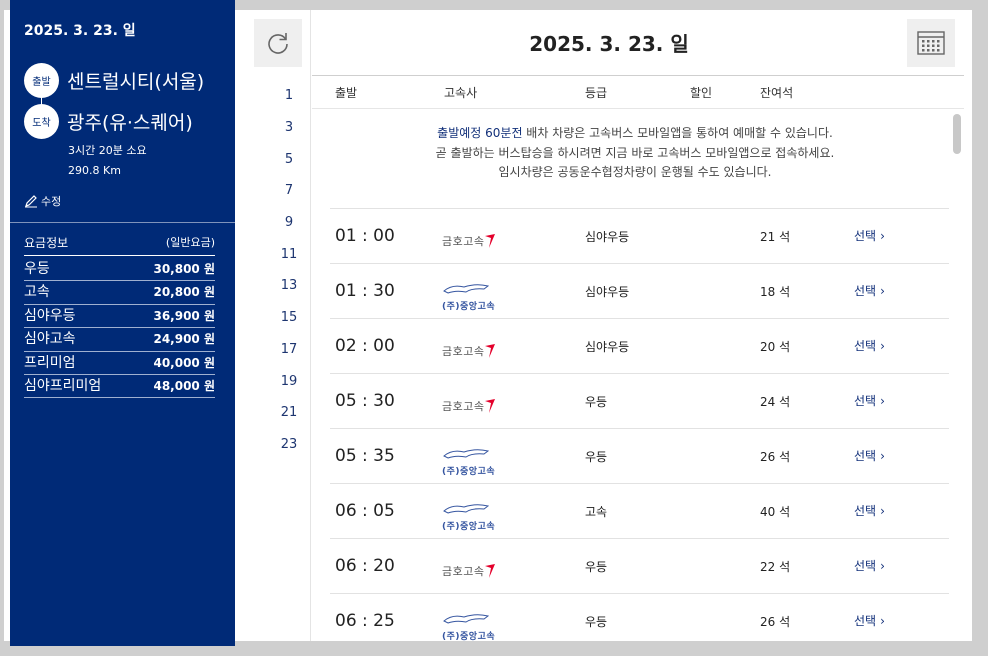  What do you see at coordinates (119, 293) in the screenshot?
I see `fare-row: 고속 20,800 원` at bounding box center [119, 293].